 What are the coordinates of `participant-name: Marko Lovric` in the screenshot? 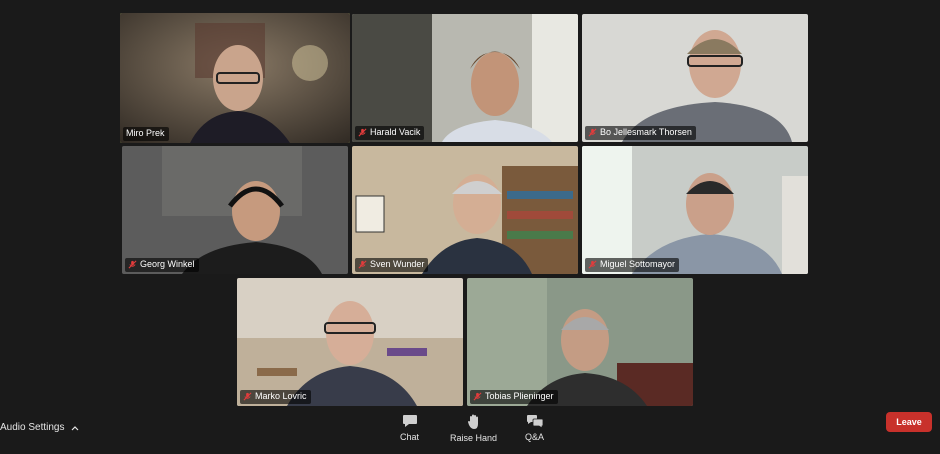 It's located at (281, 396).